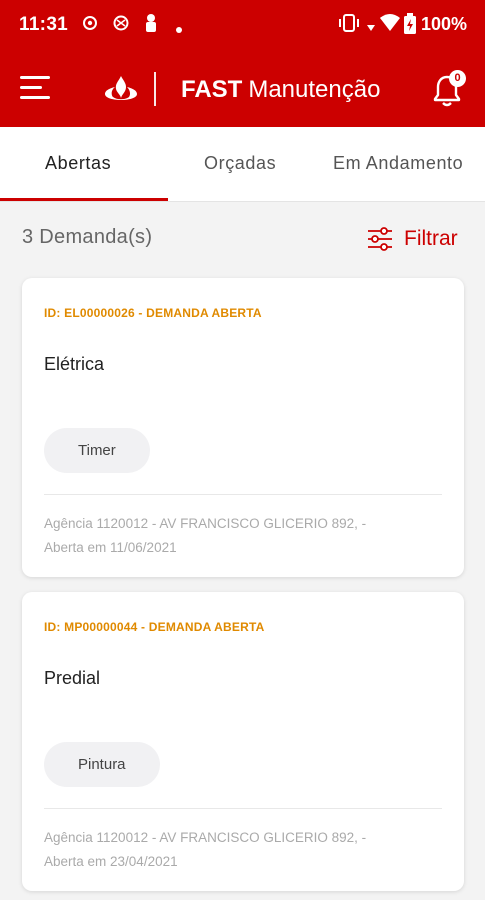 This screenshot has width=485, height=900. I want to click on notification-badge: 0, so click(457, 78).